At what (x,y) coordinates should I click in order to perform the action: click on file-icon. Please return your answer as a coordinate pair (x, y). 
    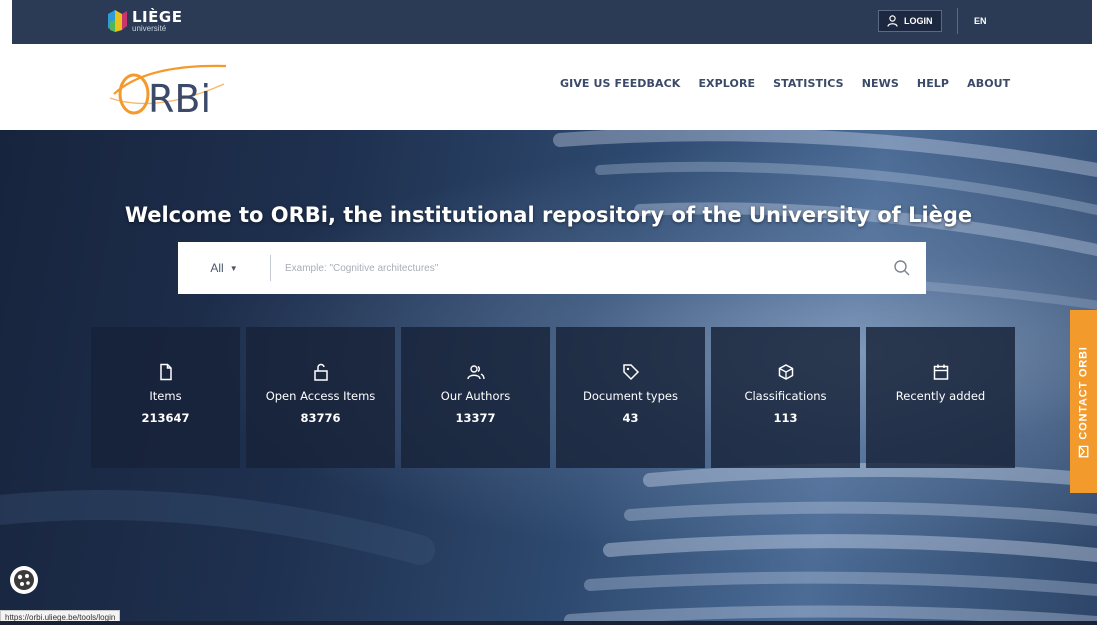
    Looking at the image, I should click on (166, 372).